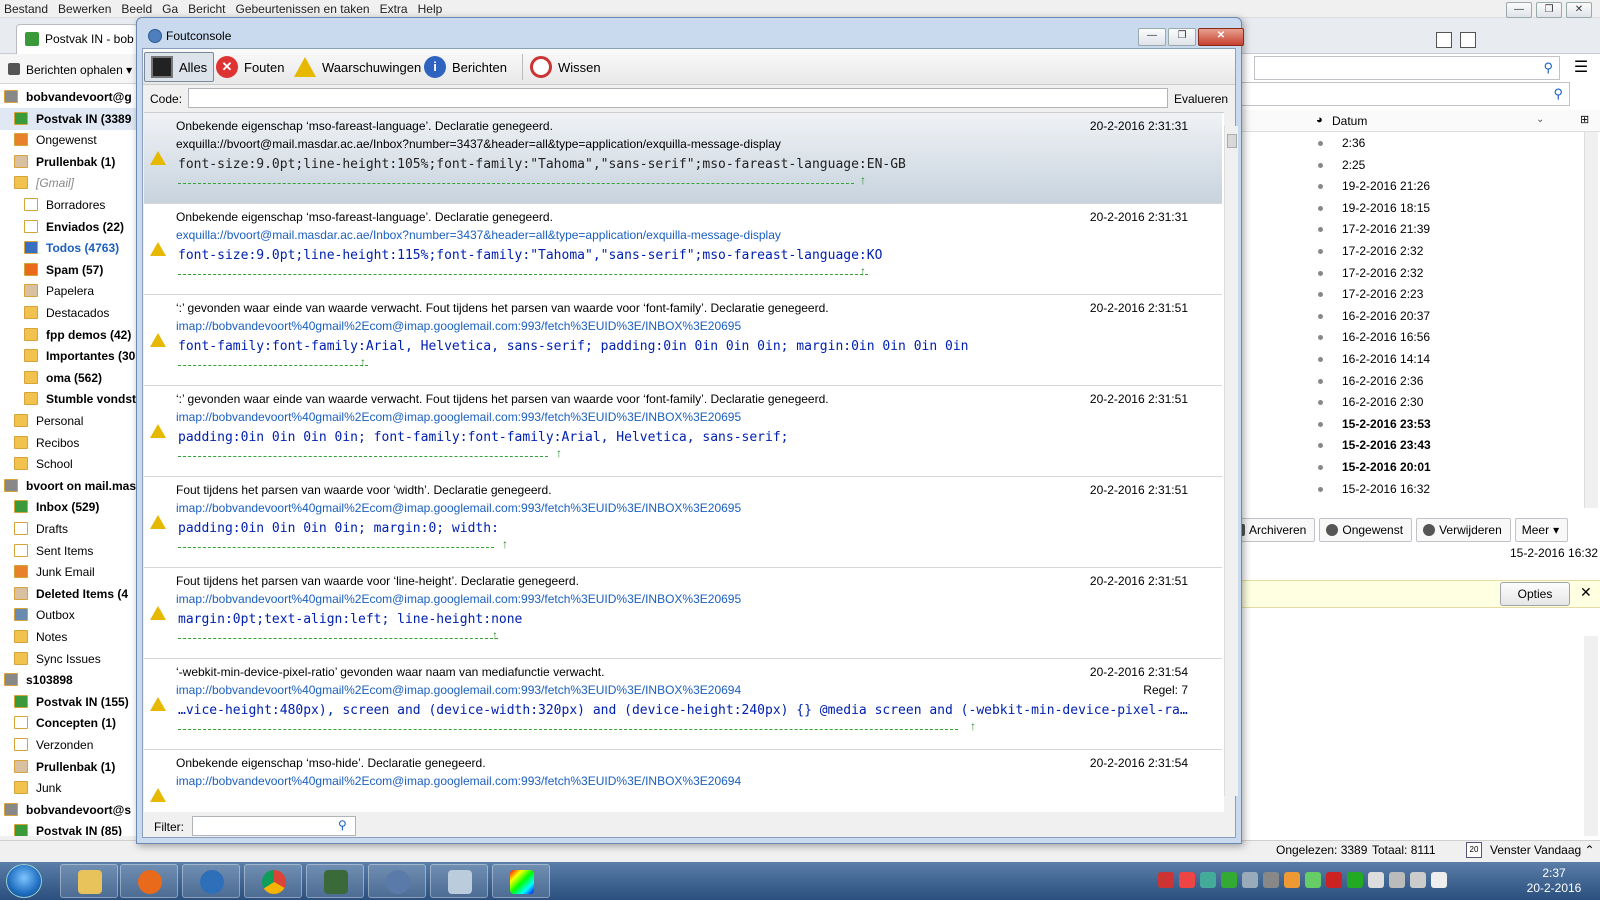 The height and width of the screenshot is (900, 1600). Describe the element at coordinates (1201, 99) in the screenshot. I see `evaluate-button: Evalueren` at that location.